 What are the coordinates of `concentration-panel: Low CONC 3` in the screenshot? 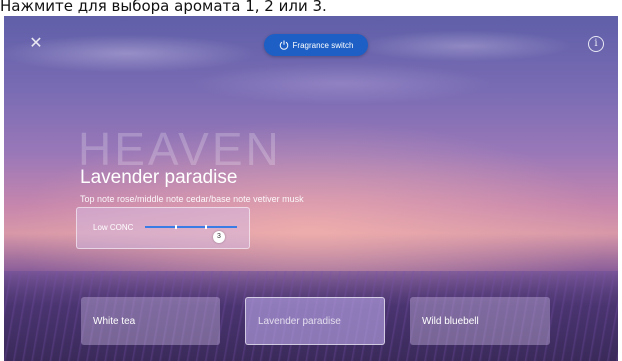 It's located at (163, 228).